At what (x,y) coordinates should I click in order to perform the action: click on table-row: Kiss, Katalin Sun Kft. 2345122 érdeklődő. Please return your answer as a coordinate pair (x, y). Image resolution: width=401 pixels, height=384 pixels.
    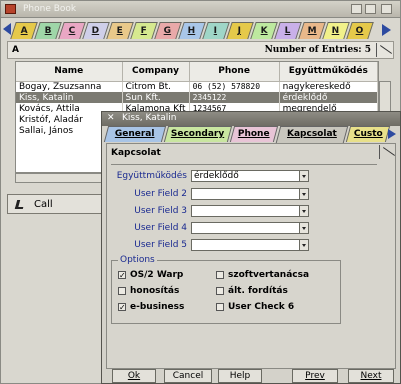
    Looking at the image, I should click on (197, 97).